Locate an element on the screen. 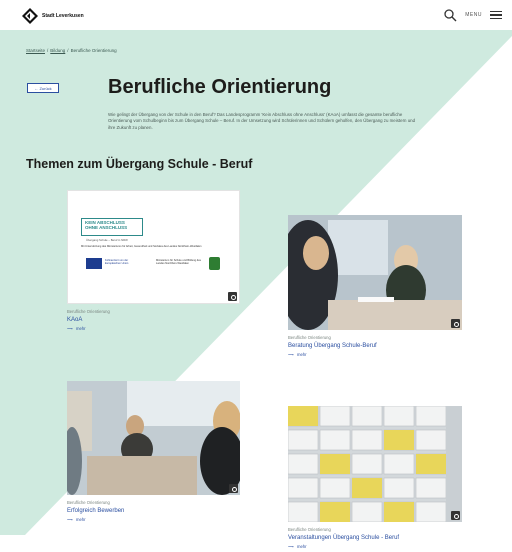 Image resolution: width=512 pixels, height=552 pixels. eu-flag is located at coordinates (94, 263).